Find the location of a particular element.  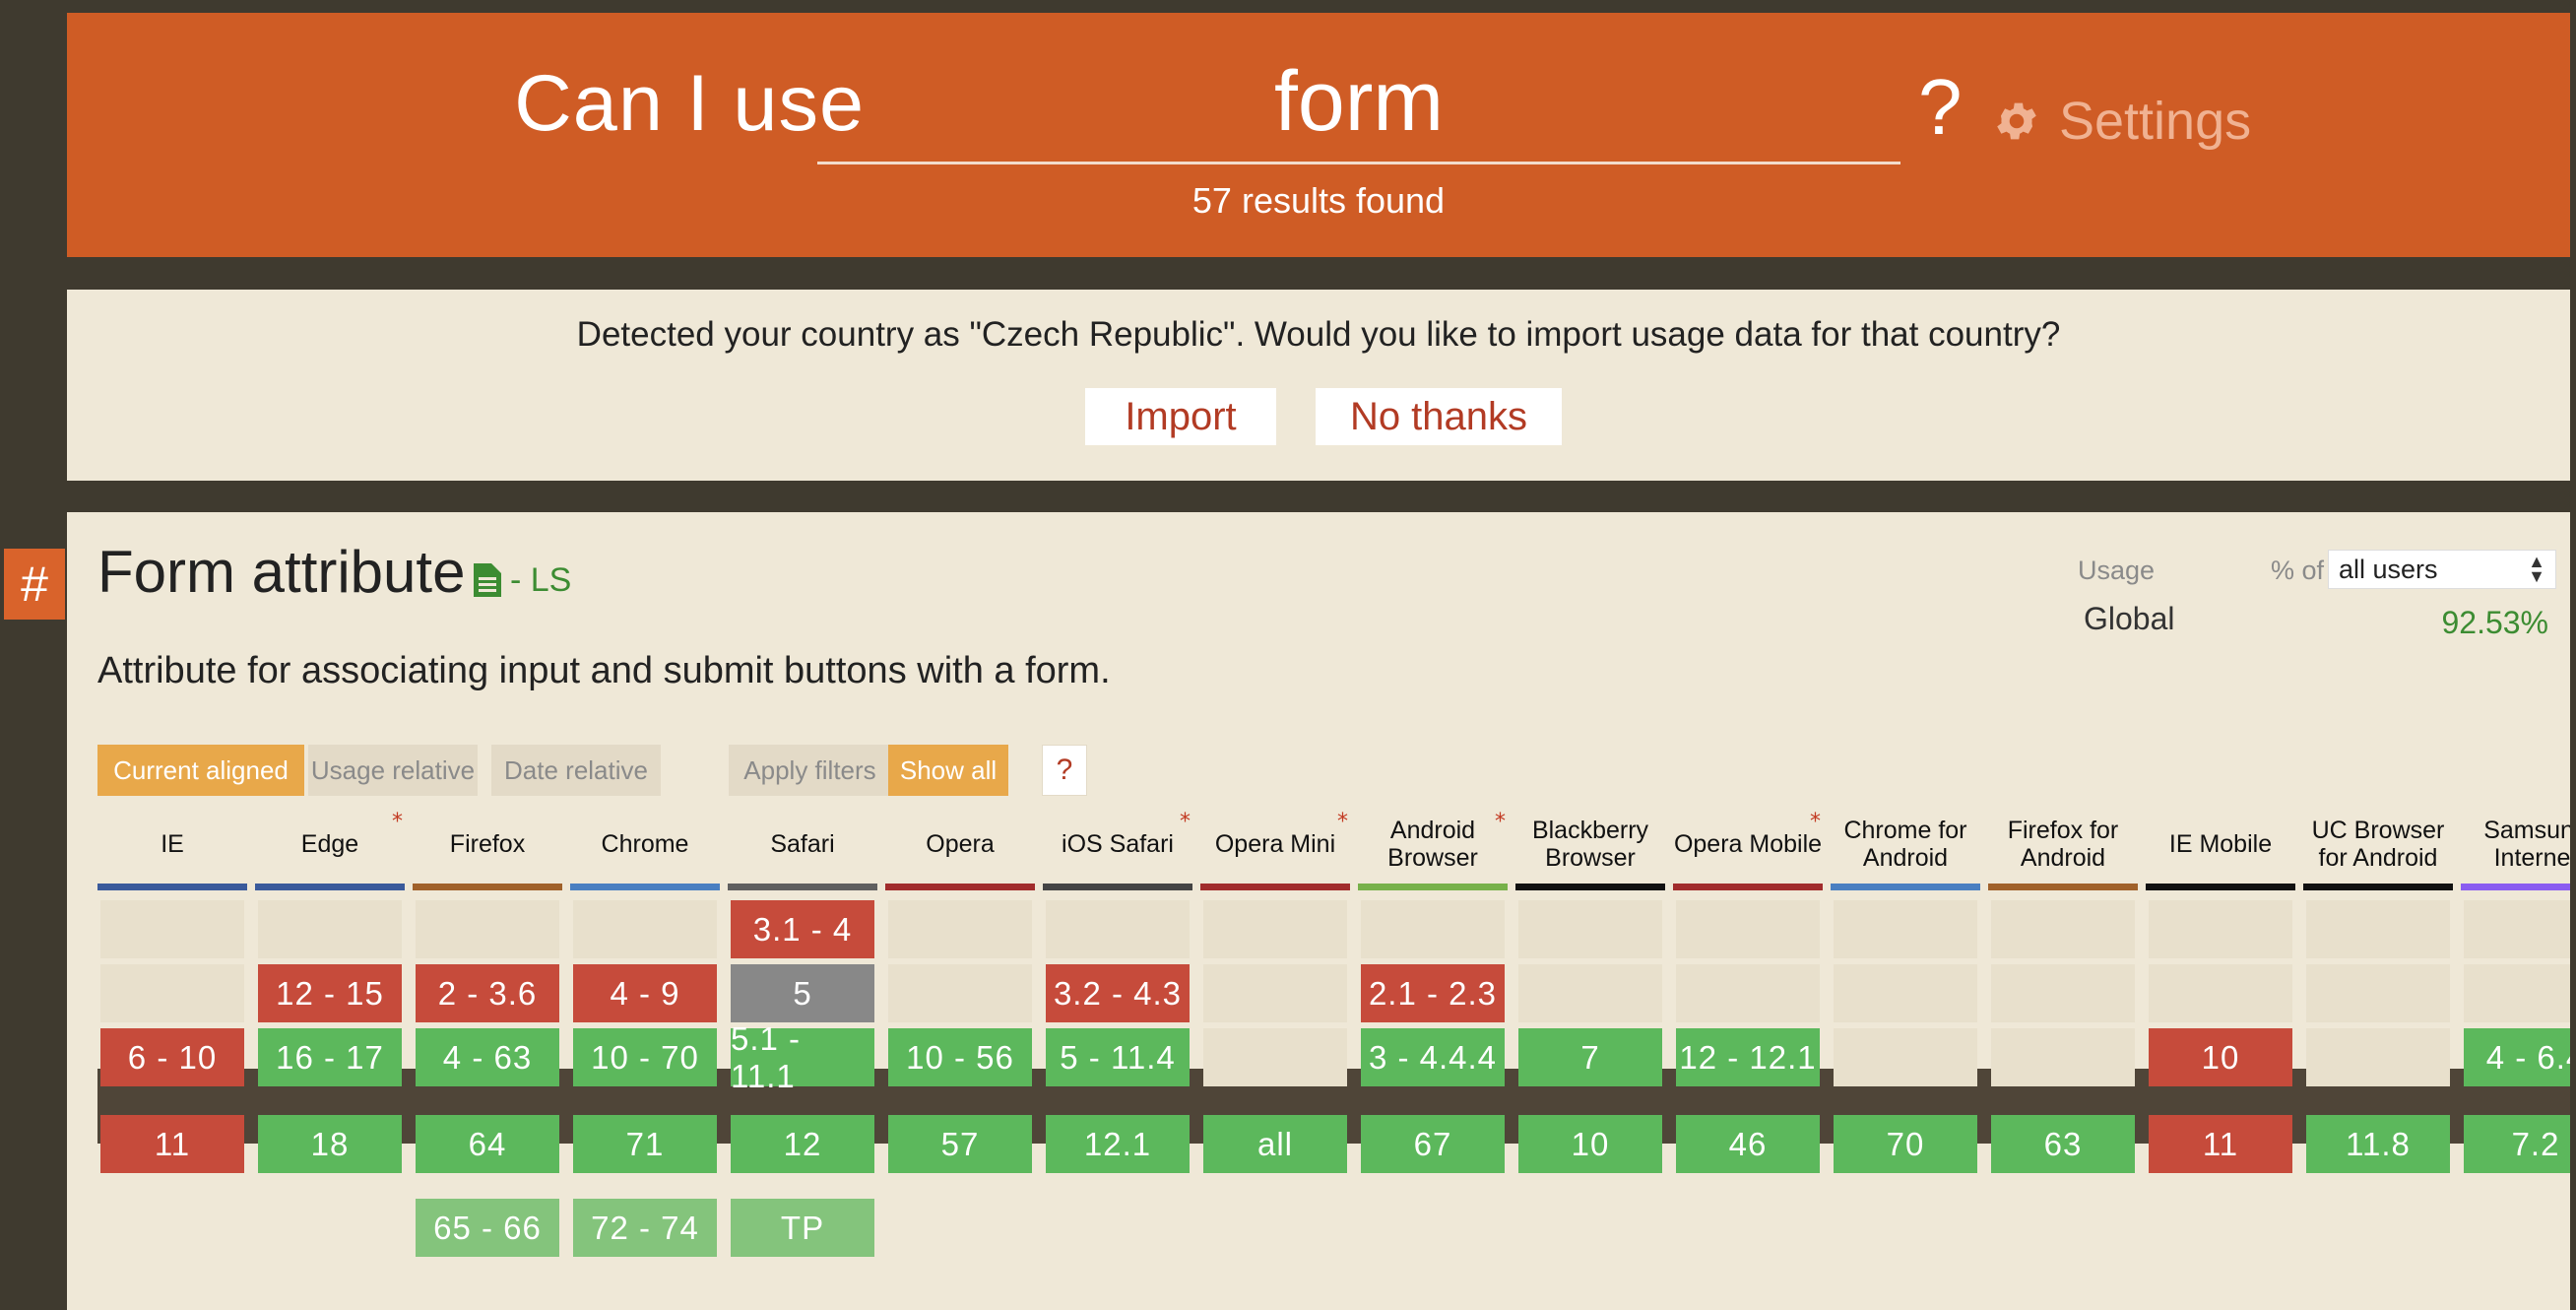

current-version-cell: 18 is located at coordinates (330, 1144).